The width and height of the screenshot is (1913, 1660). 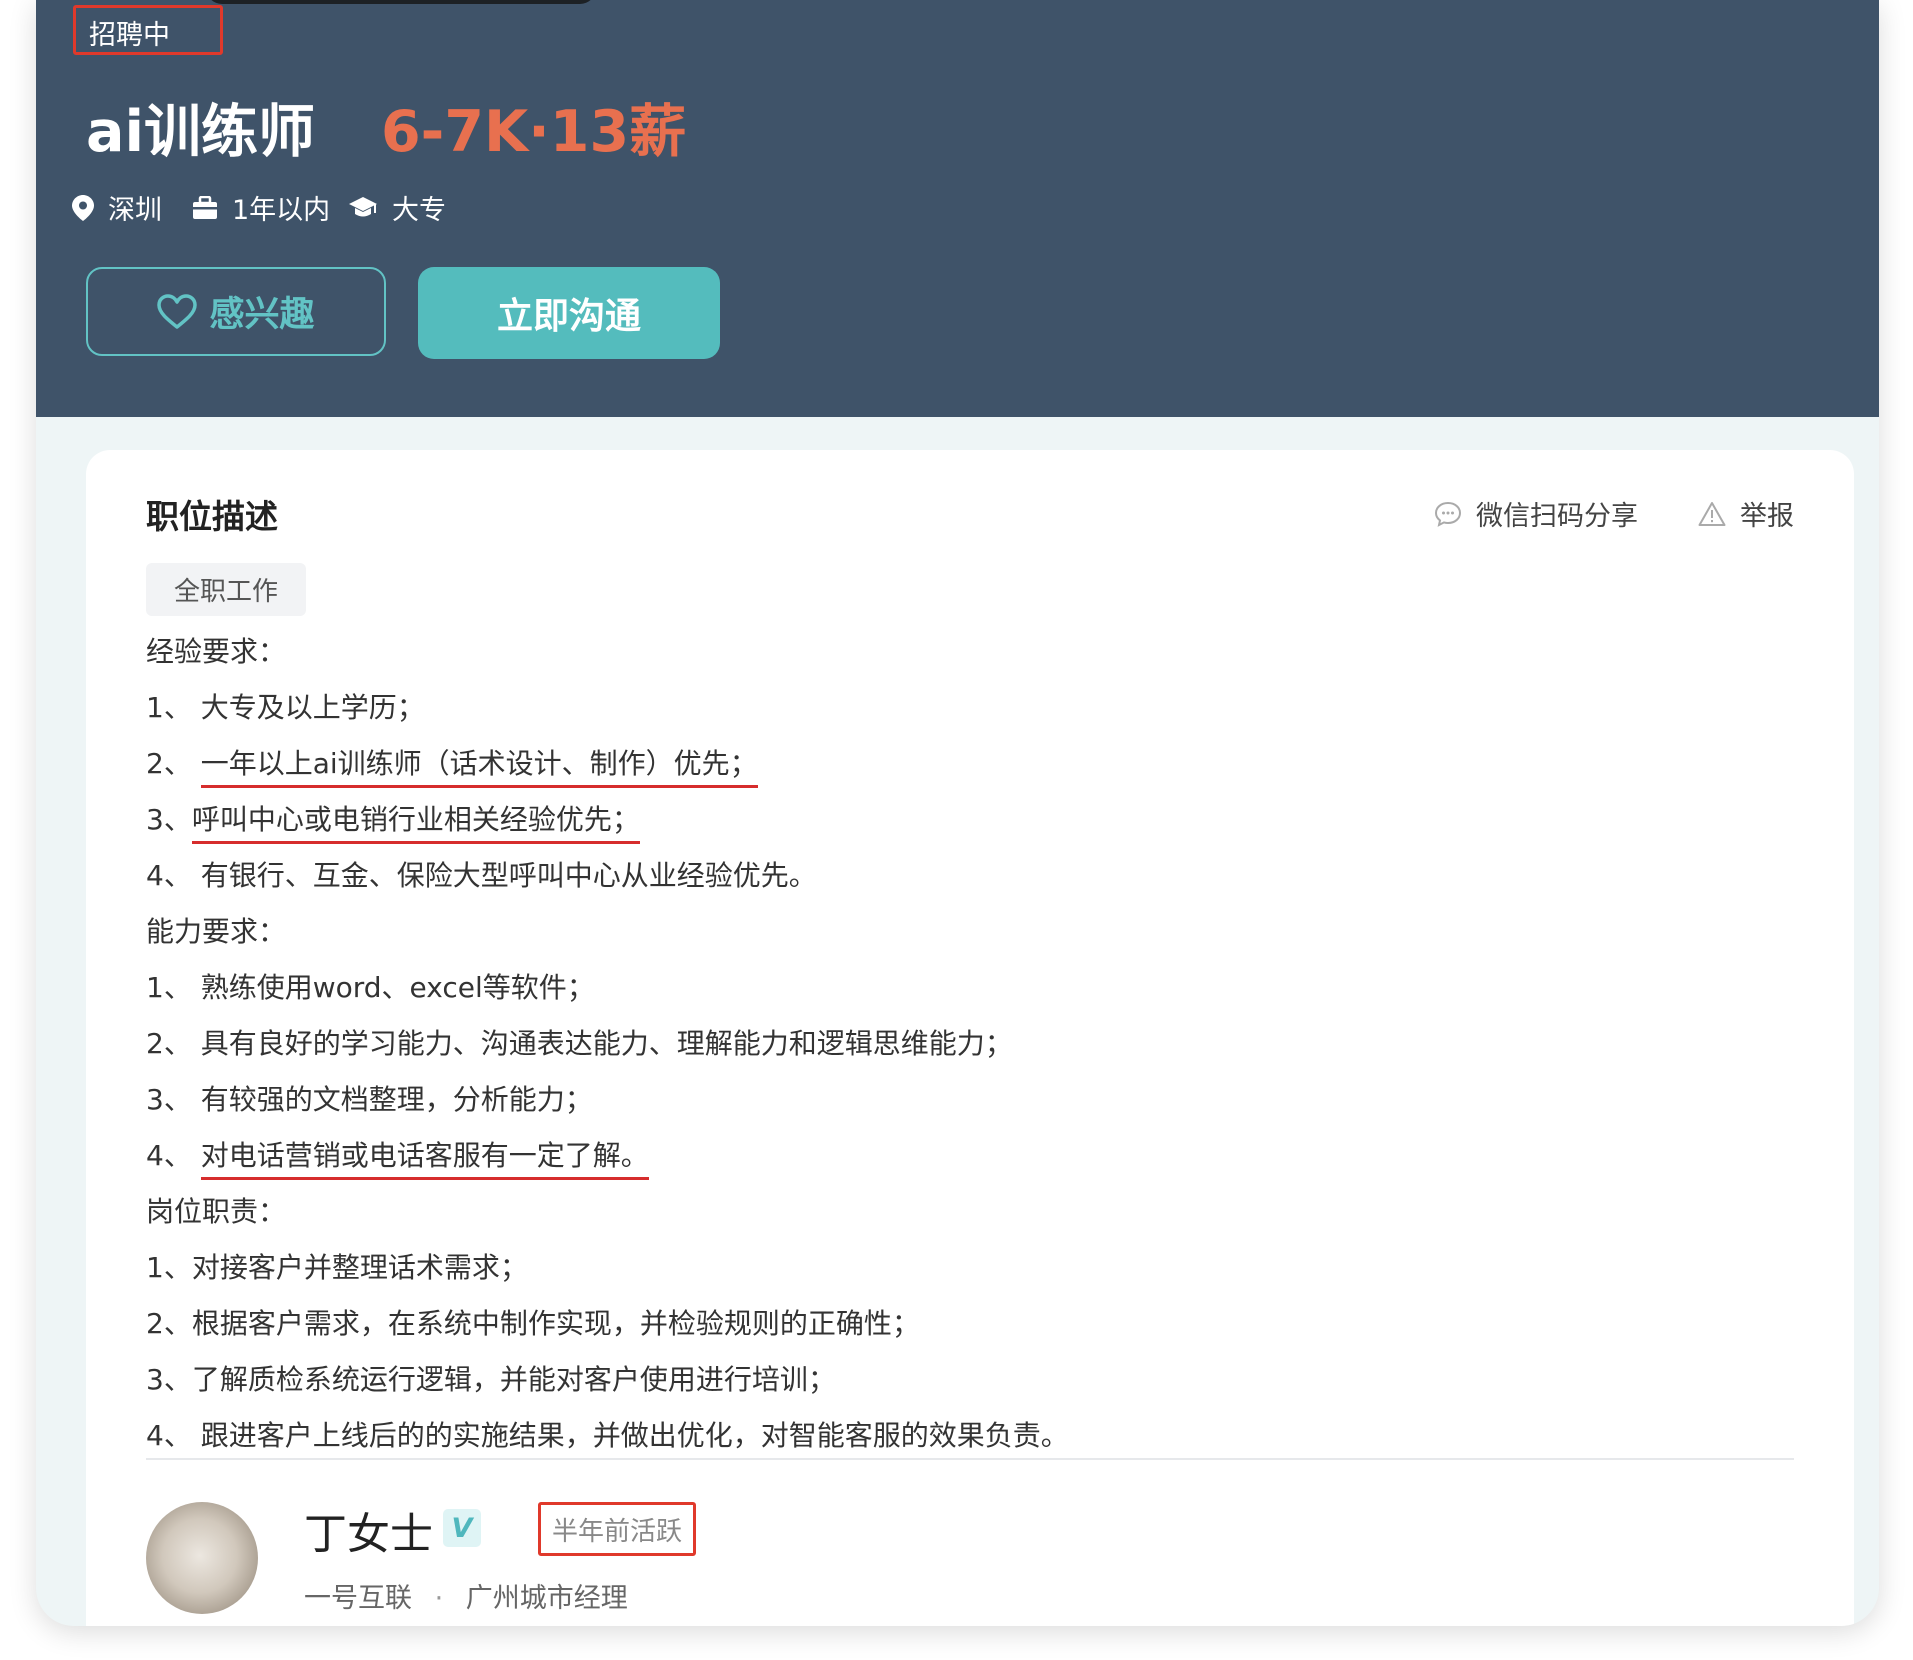 What do you see at coordinates (216, 1211) in the screenshot?
I see `description-heading-duties: 岗位职责：` at bounding box center [216, 1211].